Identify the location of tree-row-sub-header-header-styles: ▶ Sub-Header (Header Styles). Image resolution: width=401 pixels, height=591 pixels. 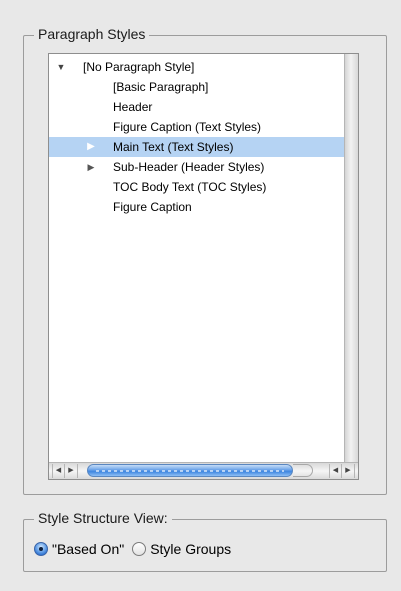
(196, 167).